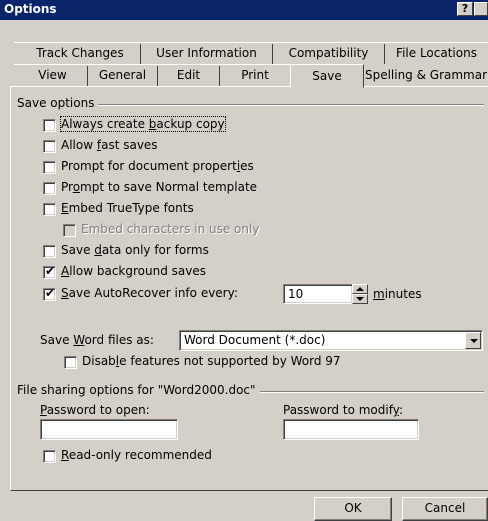 The width and height of the screenshot is (488, 521). What do you see at coordinates (127, 208) in the screenshot?
I see `embed-truetype-label: Embed TrueType fonts` at bounding box center [127, 208].